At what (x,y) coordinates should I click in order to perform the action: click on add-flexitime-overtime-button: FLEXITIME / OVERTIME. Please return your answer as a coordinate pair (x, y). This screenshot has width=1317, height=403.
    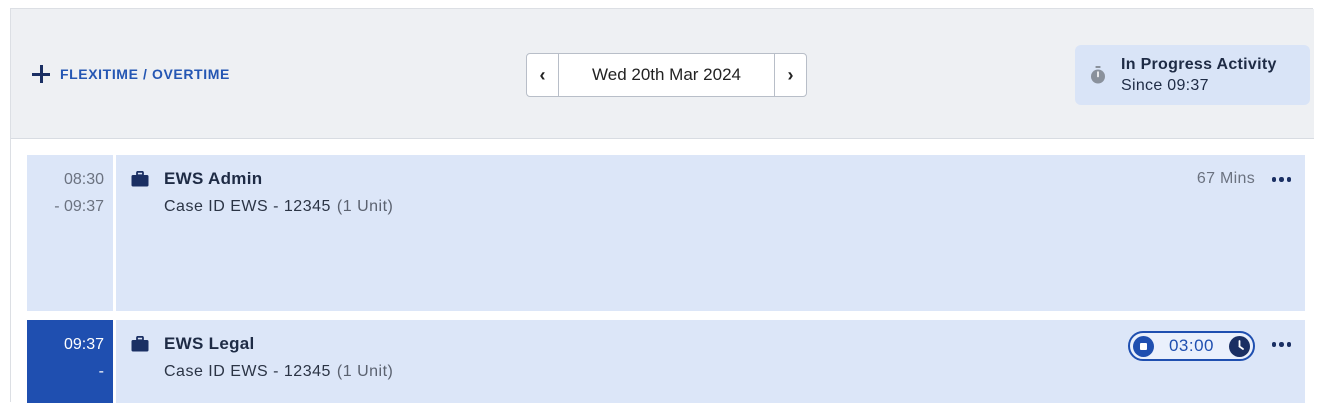
    Looking at the image, I should click on (131, 74).